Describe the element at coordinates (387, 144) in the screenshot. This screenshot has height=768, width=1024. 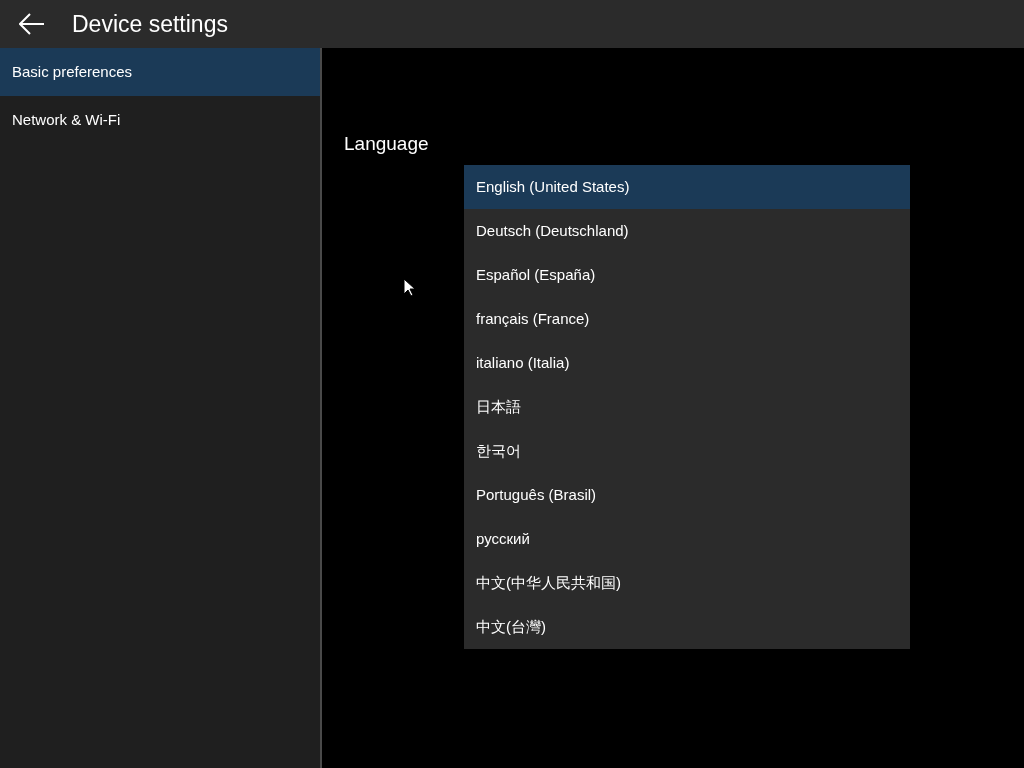
I see `language-label: Language` at that location.